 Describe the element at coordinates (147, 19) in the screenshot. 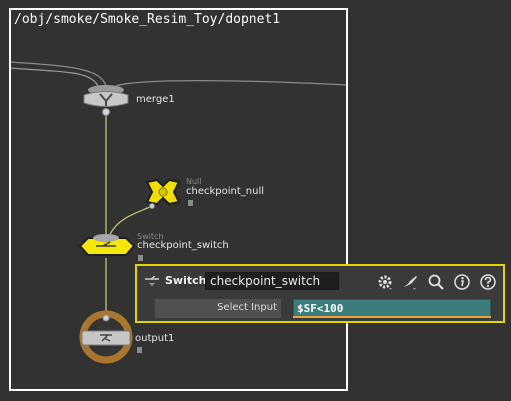

I see `network-path: /obj/smoke/Smoke_Resim_Toy/dopnet1` at that location.